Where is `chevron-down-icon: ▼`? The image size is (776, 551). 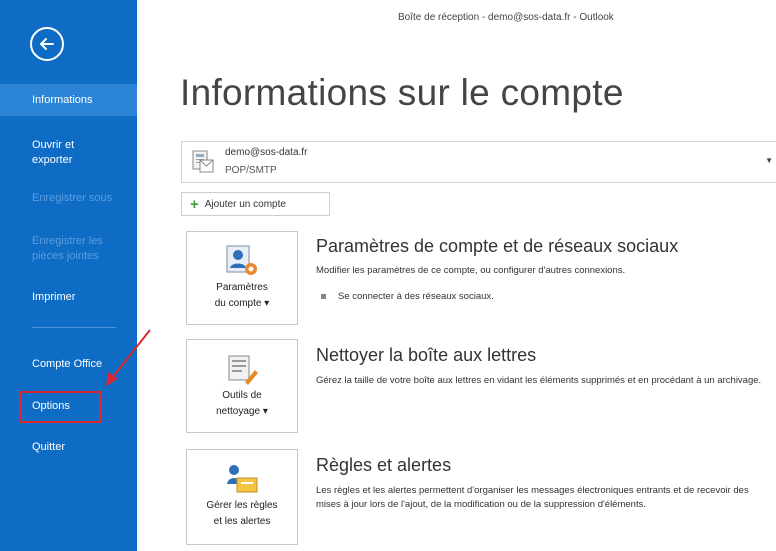
chevron-down-icon: ▼ is located at coordinates (769, 160).